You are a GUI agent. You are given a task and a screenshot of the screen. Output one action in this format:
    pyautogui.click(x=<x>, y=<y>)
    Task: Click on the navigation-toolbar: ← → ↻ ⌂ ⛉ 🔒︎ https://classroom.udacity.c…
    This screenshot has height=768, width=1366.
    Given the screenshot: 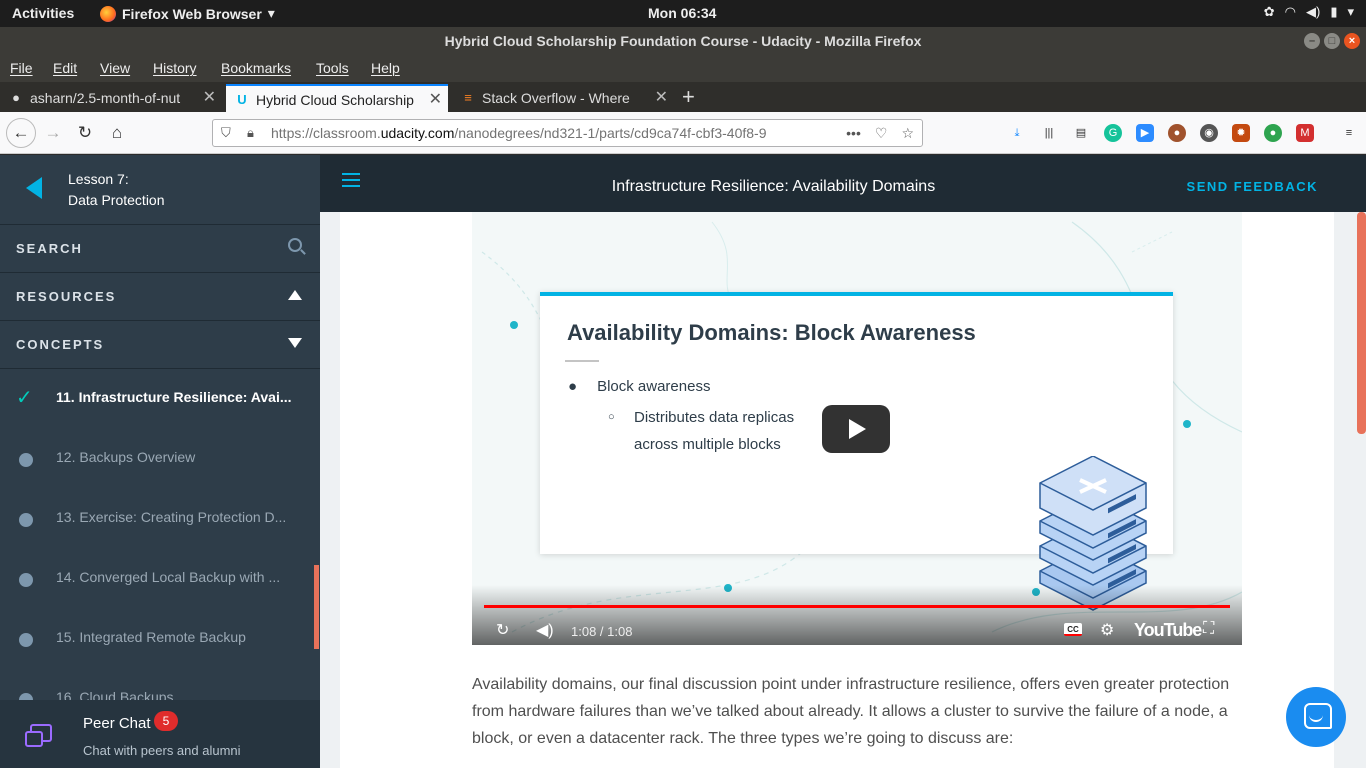 What is the action you would take?
    pyautogui.click(x=683, y=133)
    